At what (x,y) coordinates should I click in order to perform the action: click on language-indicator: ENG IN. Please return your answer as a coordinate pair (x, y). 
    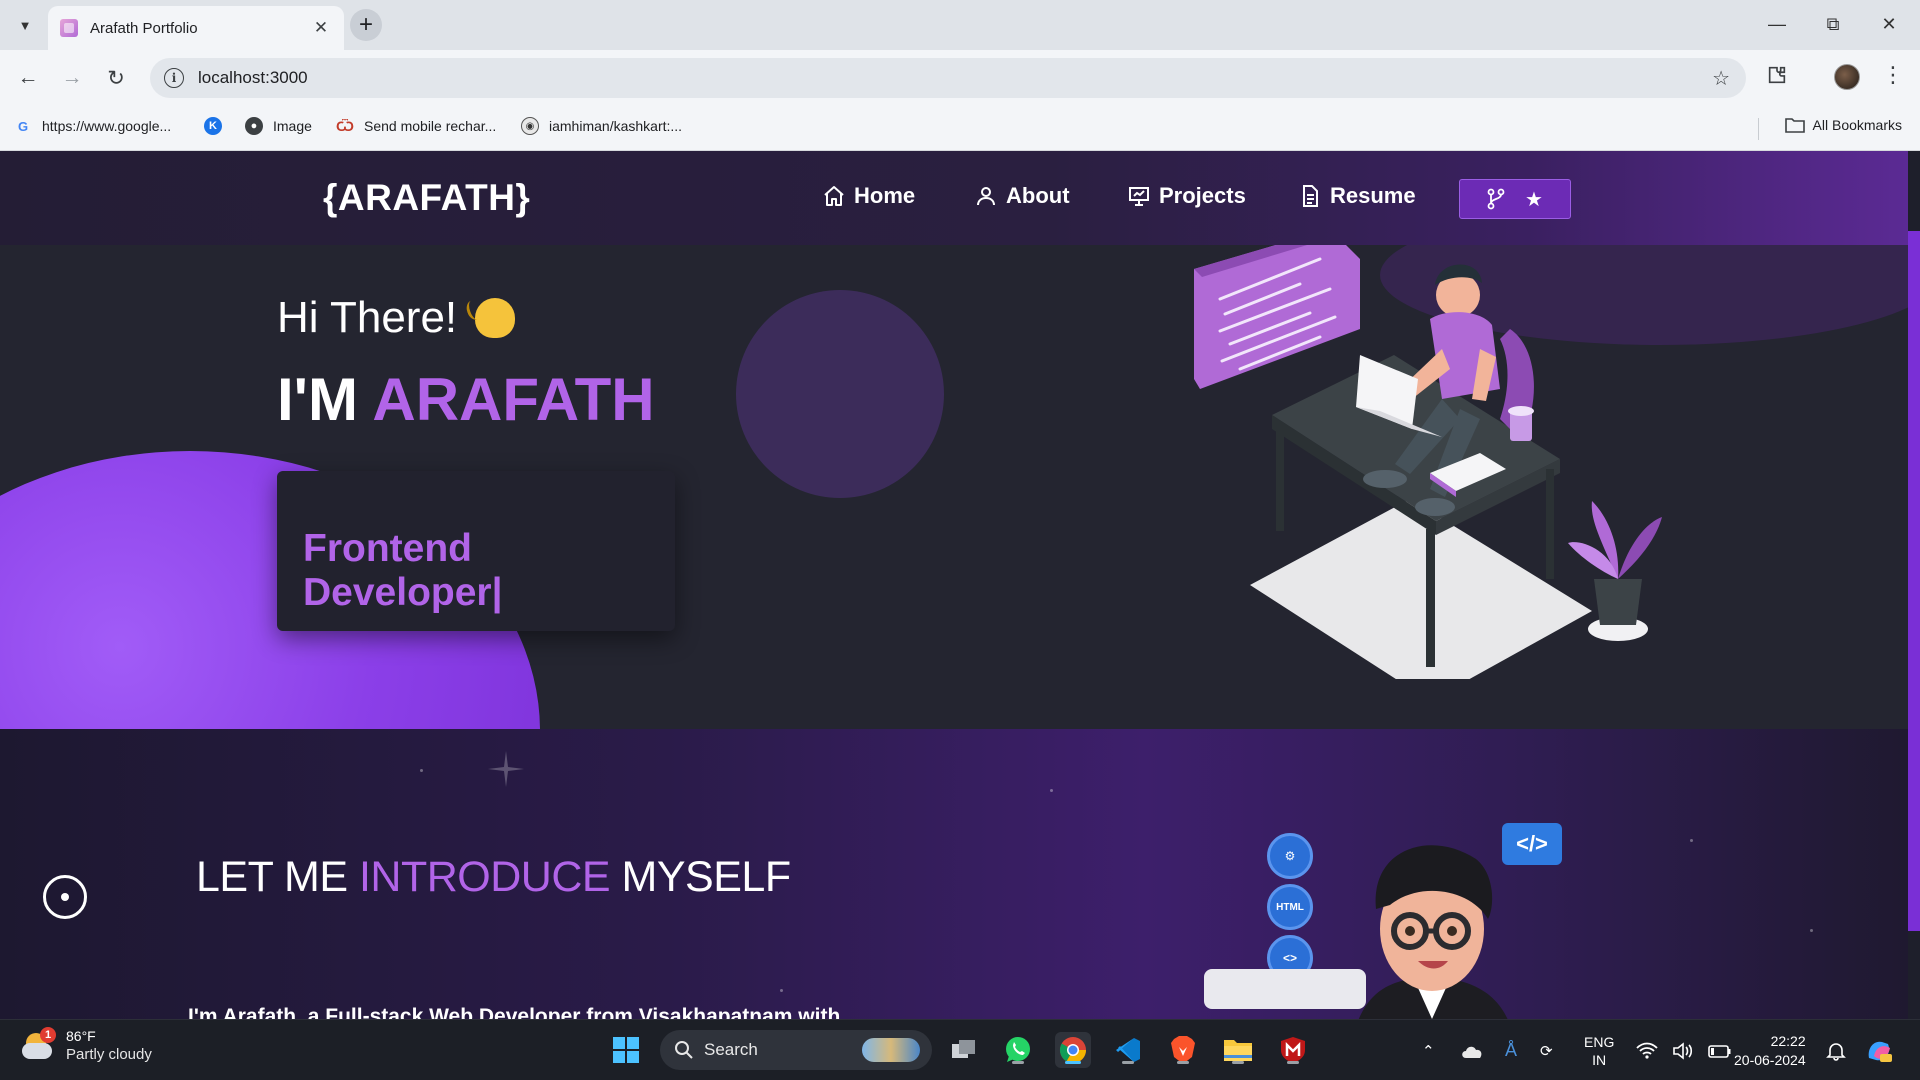
    Looking at the image, I should click on (1599, 1050).